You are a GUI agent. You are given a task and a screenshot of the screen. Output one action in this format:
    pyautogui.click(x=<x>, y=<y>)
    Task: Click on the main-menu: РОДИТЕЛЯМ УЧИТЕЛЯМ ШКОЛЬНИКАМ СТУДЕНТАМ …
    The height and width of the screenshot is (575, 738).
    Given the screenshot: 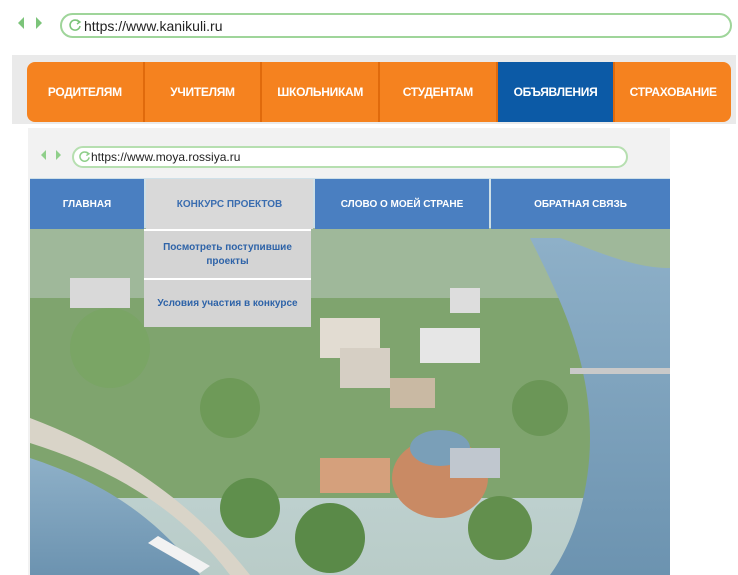 What is the action you would take?
    pyautogui.click(x=379, y=92)
    